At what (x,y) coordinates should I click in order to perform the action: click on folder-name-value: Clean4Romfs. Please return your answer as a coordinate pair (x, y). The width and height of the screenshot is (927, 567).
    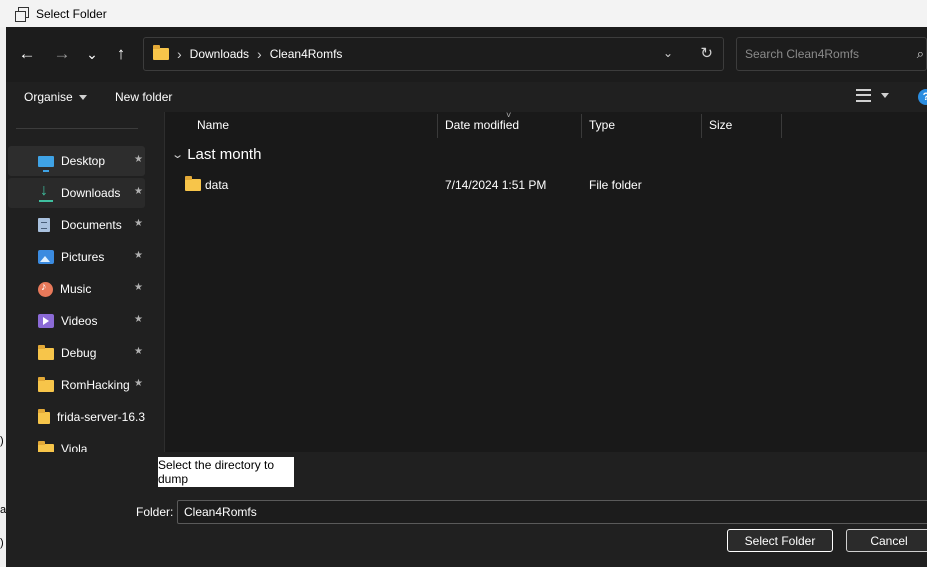
    Looking at the image, I should click on (220, 512).